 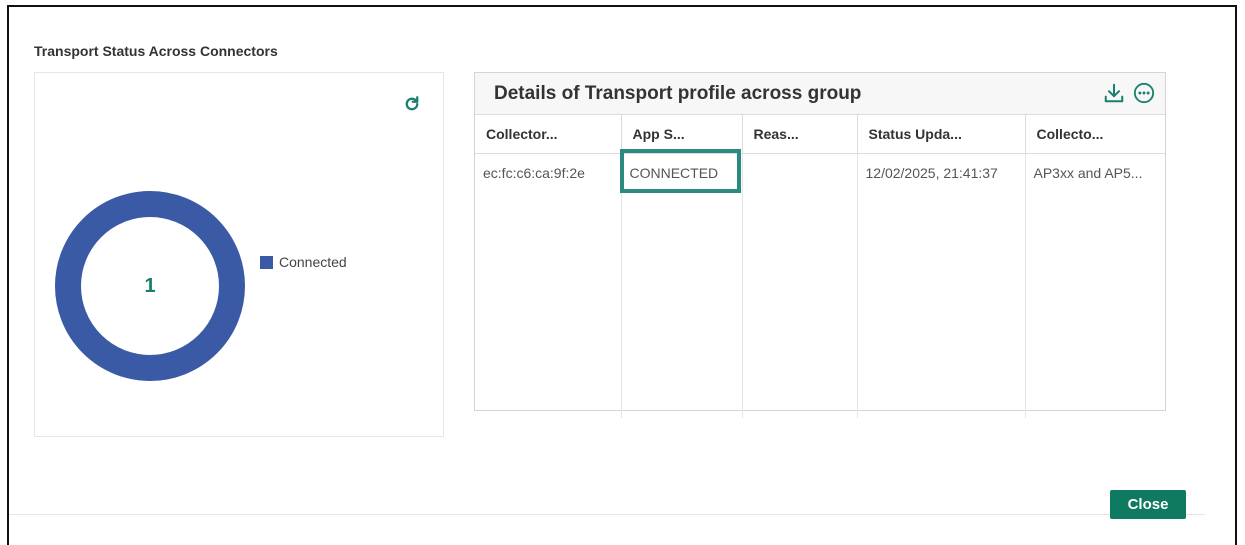 I want to click on legend-swatch, so click(x=266, y=262).